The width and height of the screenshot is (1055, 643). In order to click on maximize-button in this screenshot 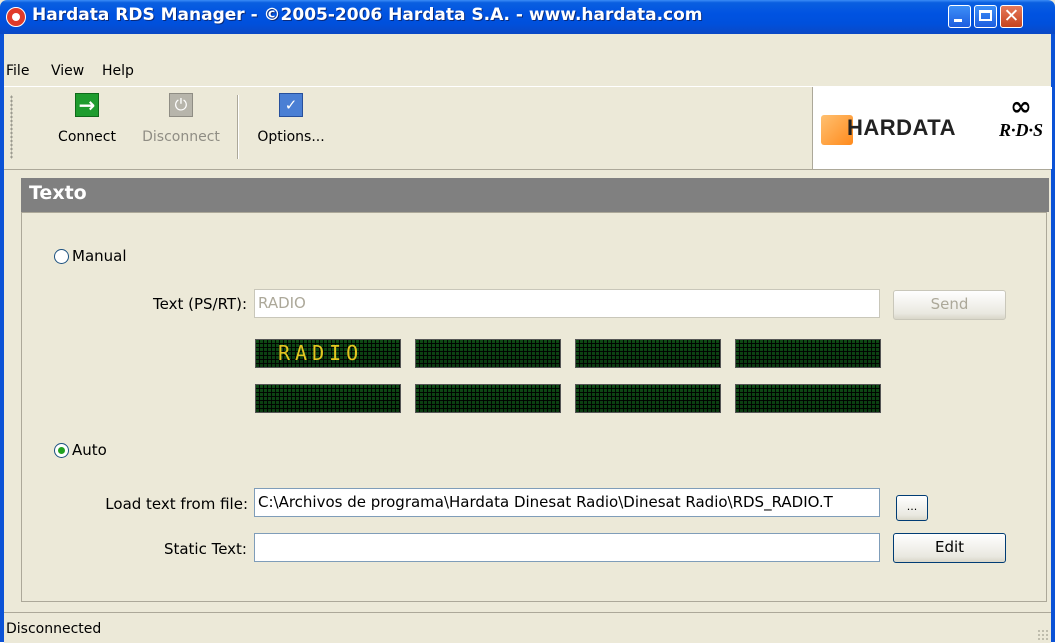, I will do `click(985, 16)`.